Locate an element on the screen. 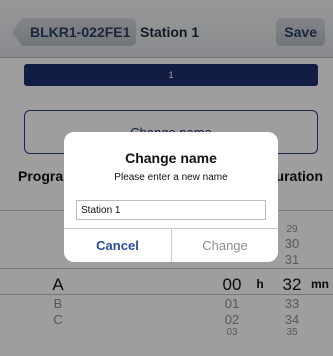 This screenshot has width=333, height=356. change-button: Change is located at coordinates (225, 245).